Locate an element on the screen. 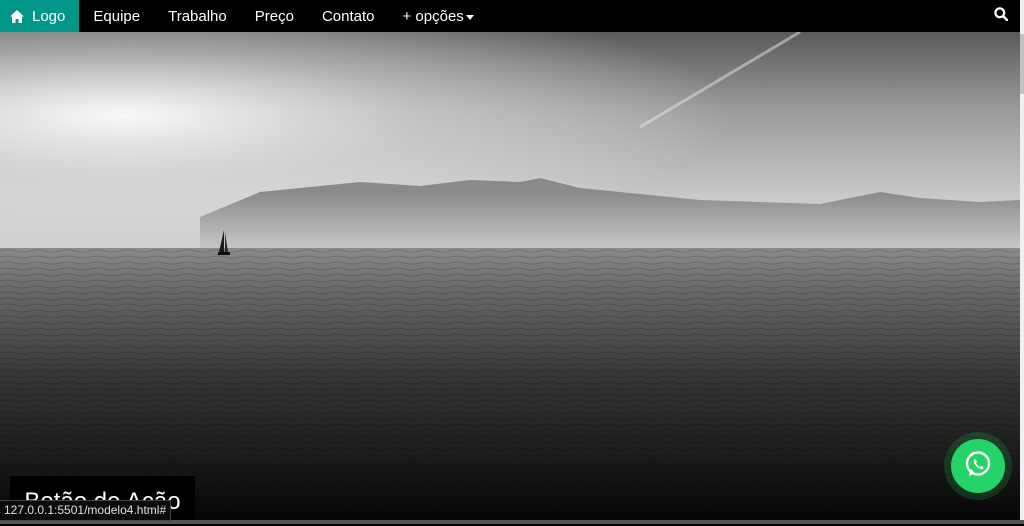  nav-item-label: Preço is located at coordinates (274, 16).